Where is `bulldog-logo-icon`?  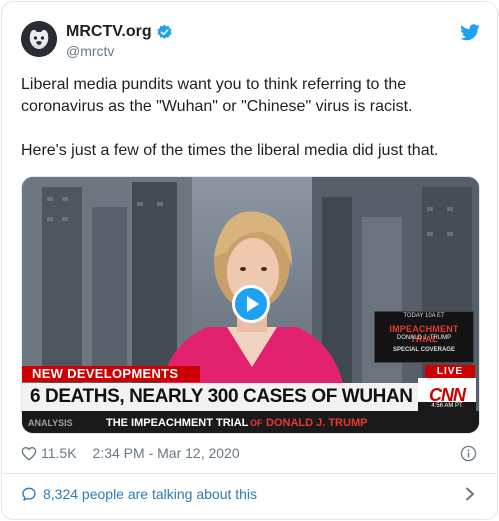
bulldog-logo-icon is located at coordinates (39, 39).